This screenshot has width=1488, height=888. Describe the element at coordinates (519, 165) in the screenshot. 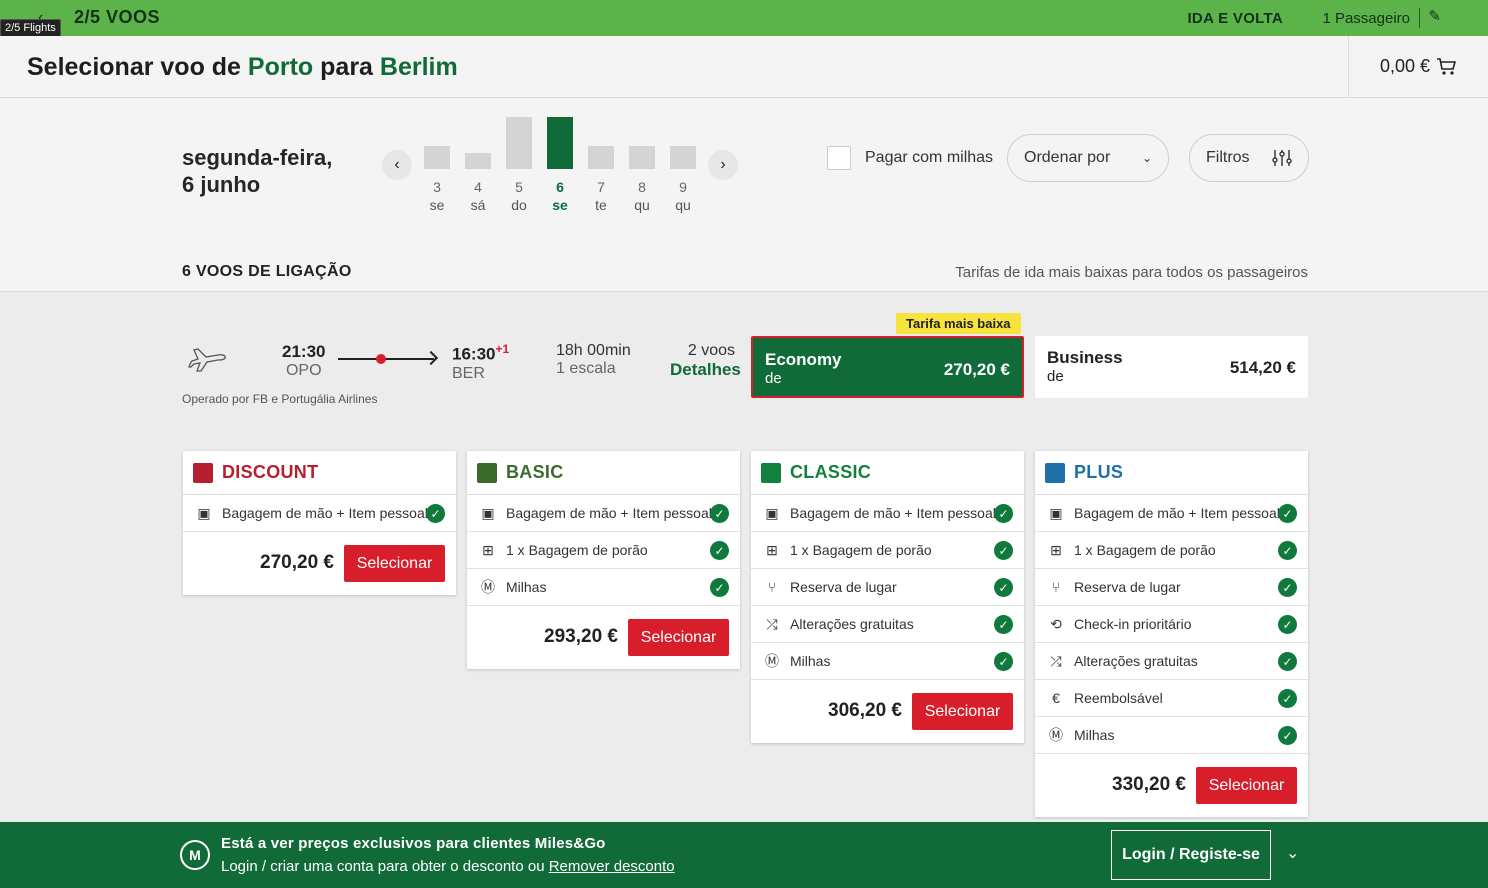

I see `day-5: 5 do` at that location.